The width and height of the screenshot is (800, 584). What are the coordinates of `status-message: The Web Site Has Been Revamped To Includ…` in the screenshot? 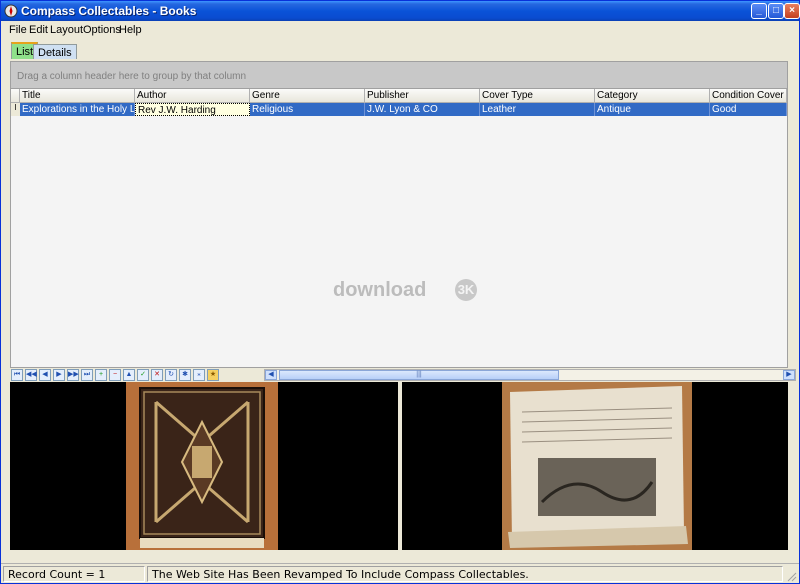 It's located at (465, 574).